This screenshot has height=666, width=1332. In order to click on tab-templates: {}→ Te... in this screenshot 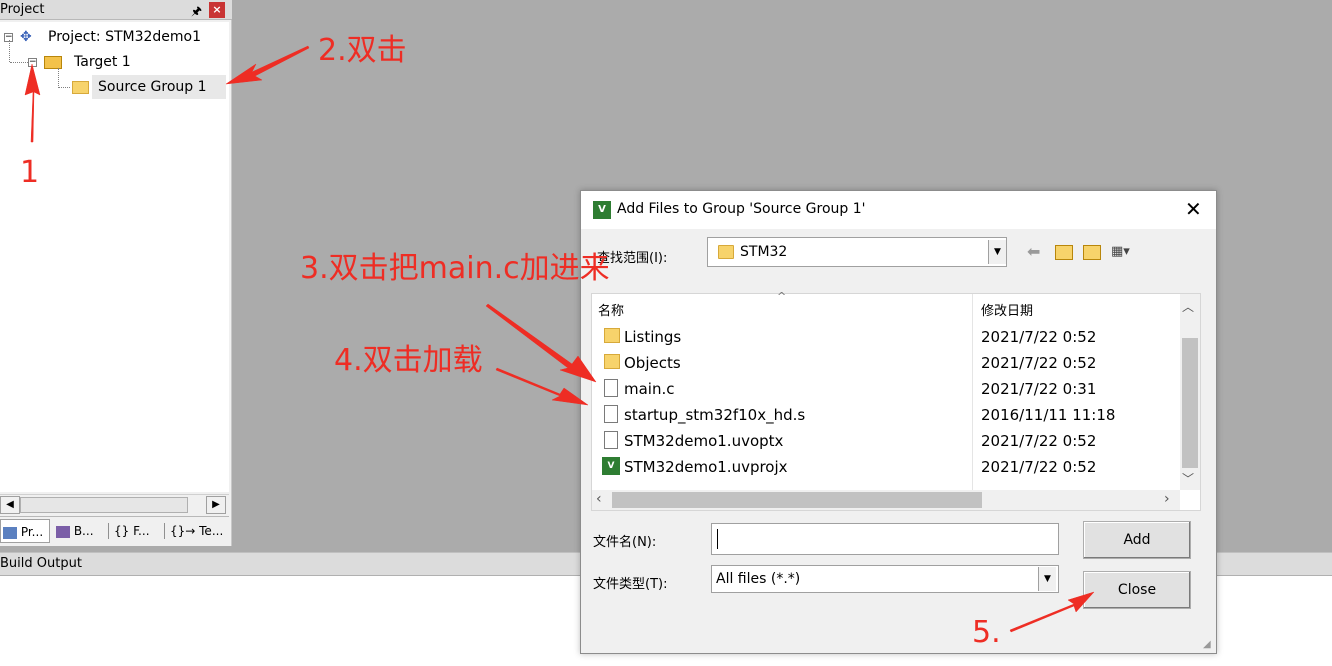, I will do `click(197, 531)`.